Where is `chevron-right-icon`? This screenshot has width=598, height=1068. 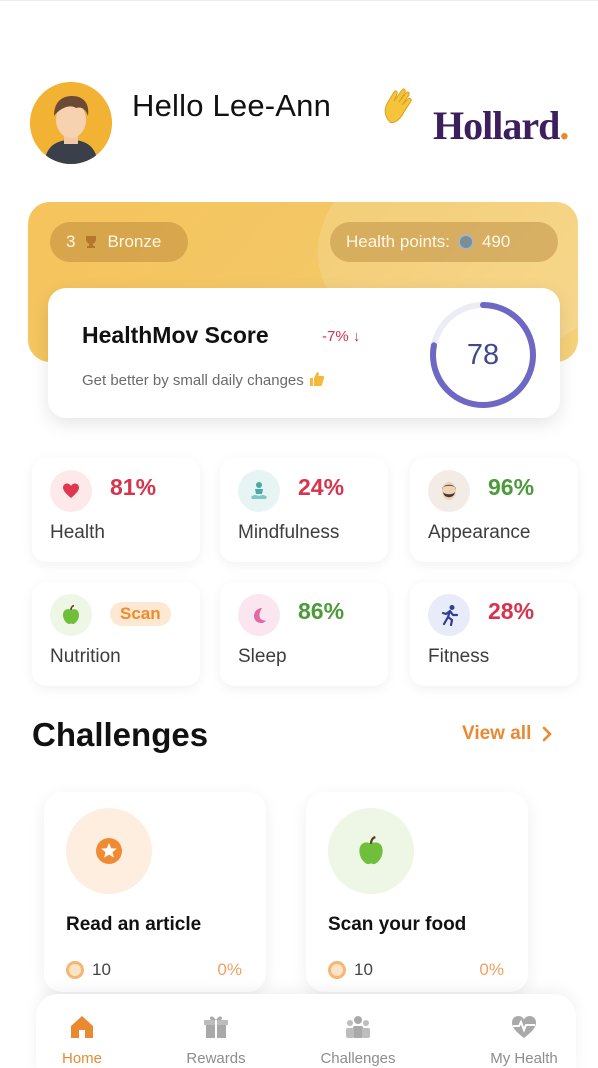 chevron-right-icon is located at coordinates (548, 734).